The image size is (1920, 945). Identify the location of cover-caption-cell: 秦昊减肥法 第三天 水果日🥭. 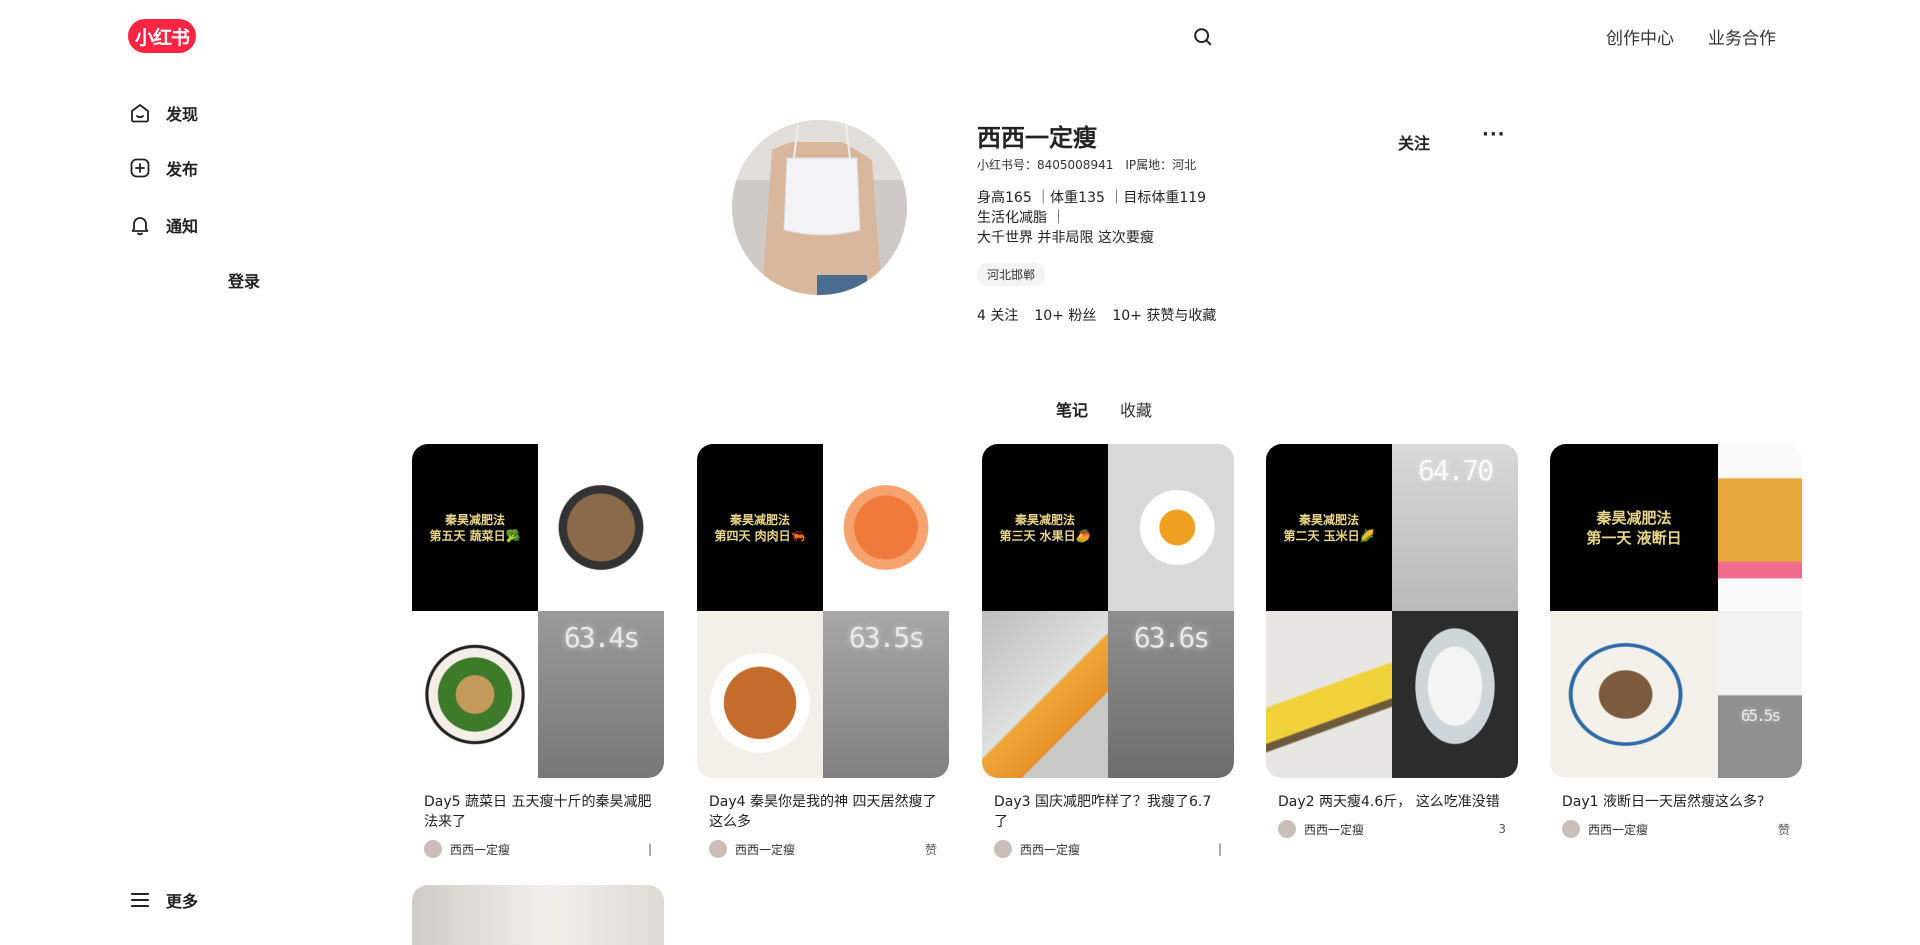
(1045, 527).